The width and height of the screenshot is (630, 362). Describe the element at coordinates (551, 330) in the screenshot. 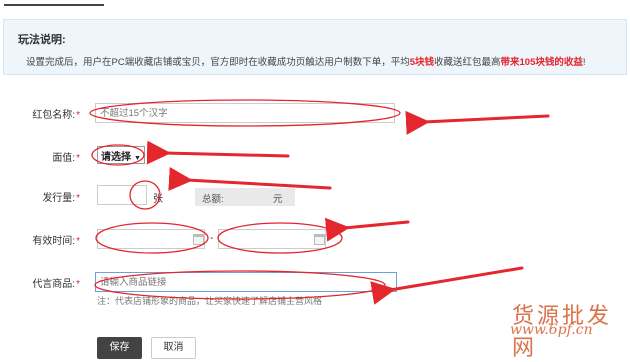

I see `watermark-url: www.6pf.cn` at that location.